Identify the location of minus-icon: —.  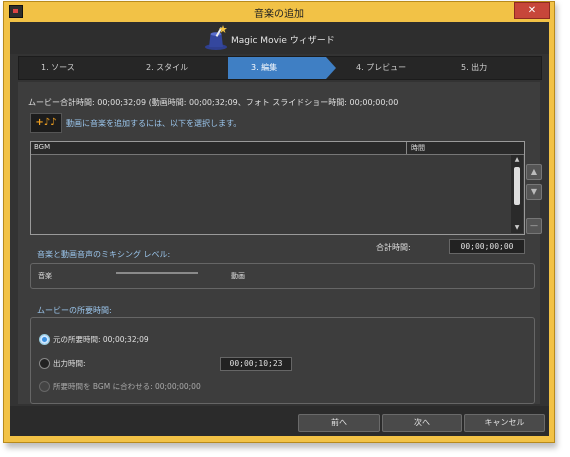
(534, 225).